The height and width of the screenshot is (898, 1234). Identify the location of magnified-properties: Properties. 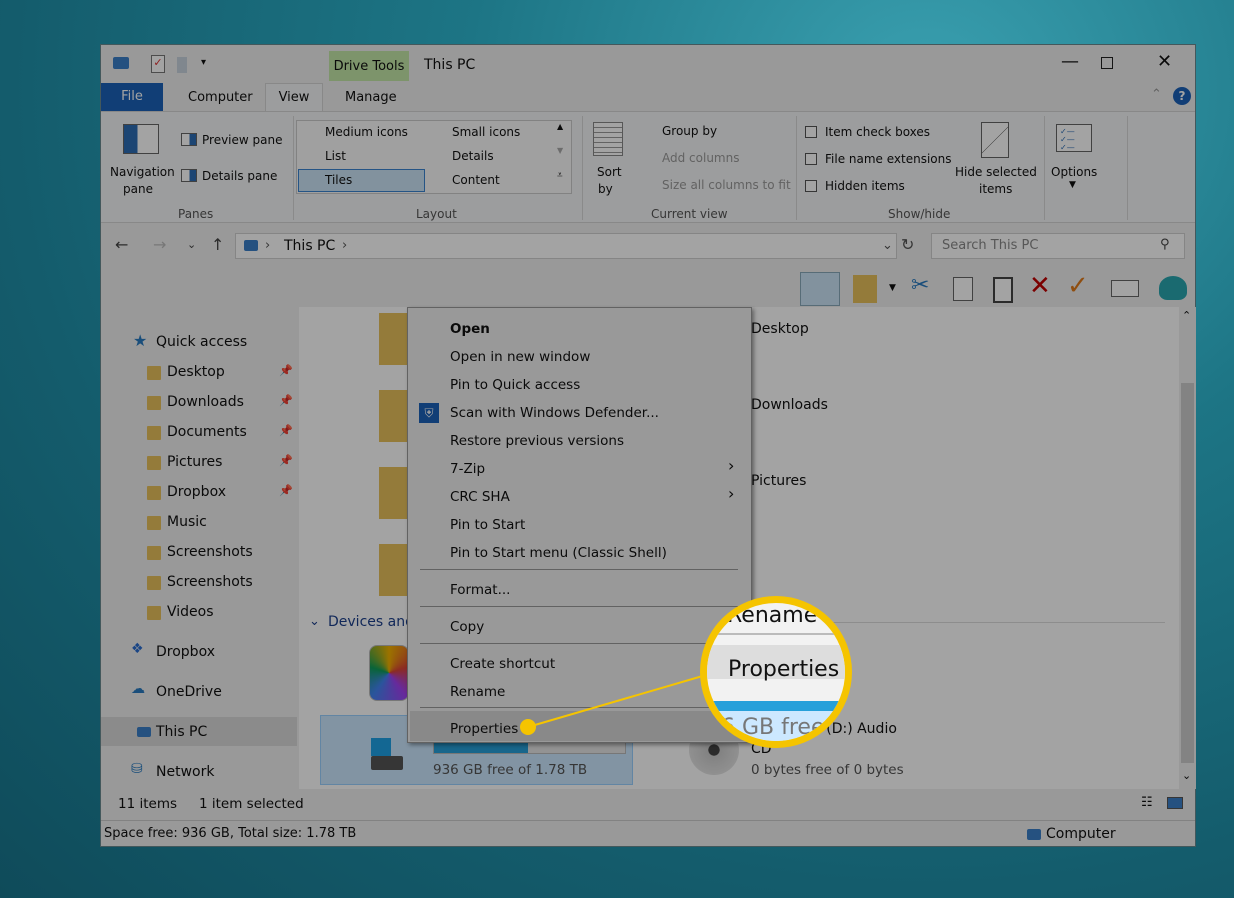
(784, 669).